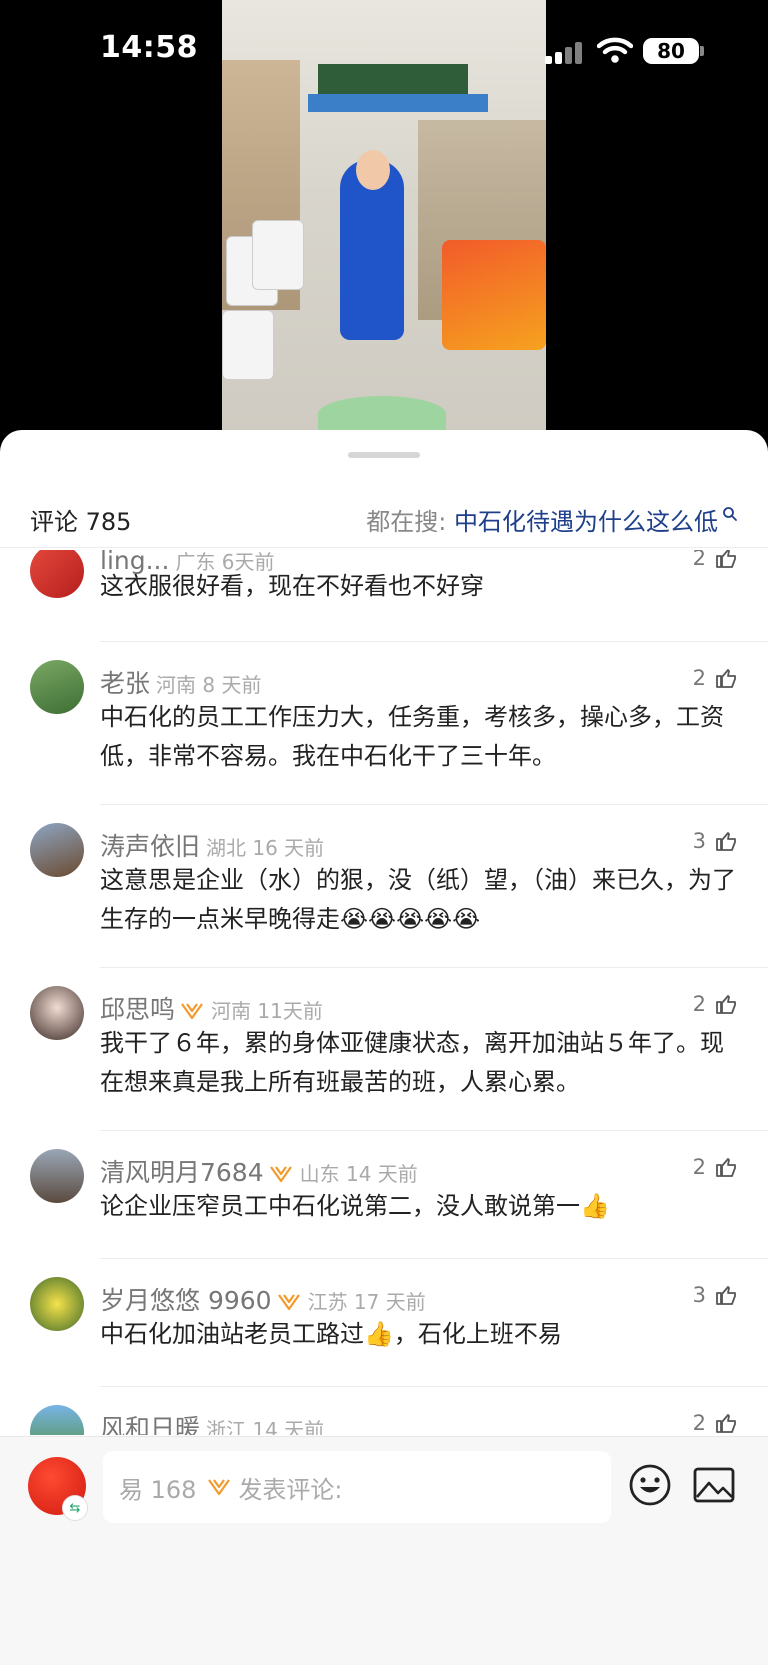 The height and width of the screenshot is (1665, 768). Describe the element at coordinates (730, 514) in the screenshot. I see `search-icon` at that location.